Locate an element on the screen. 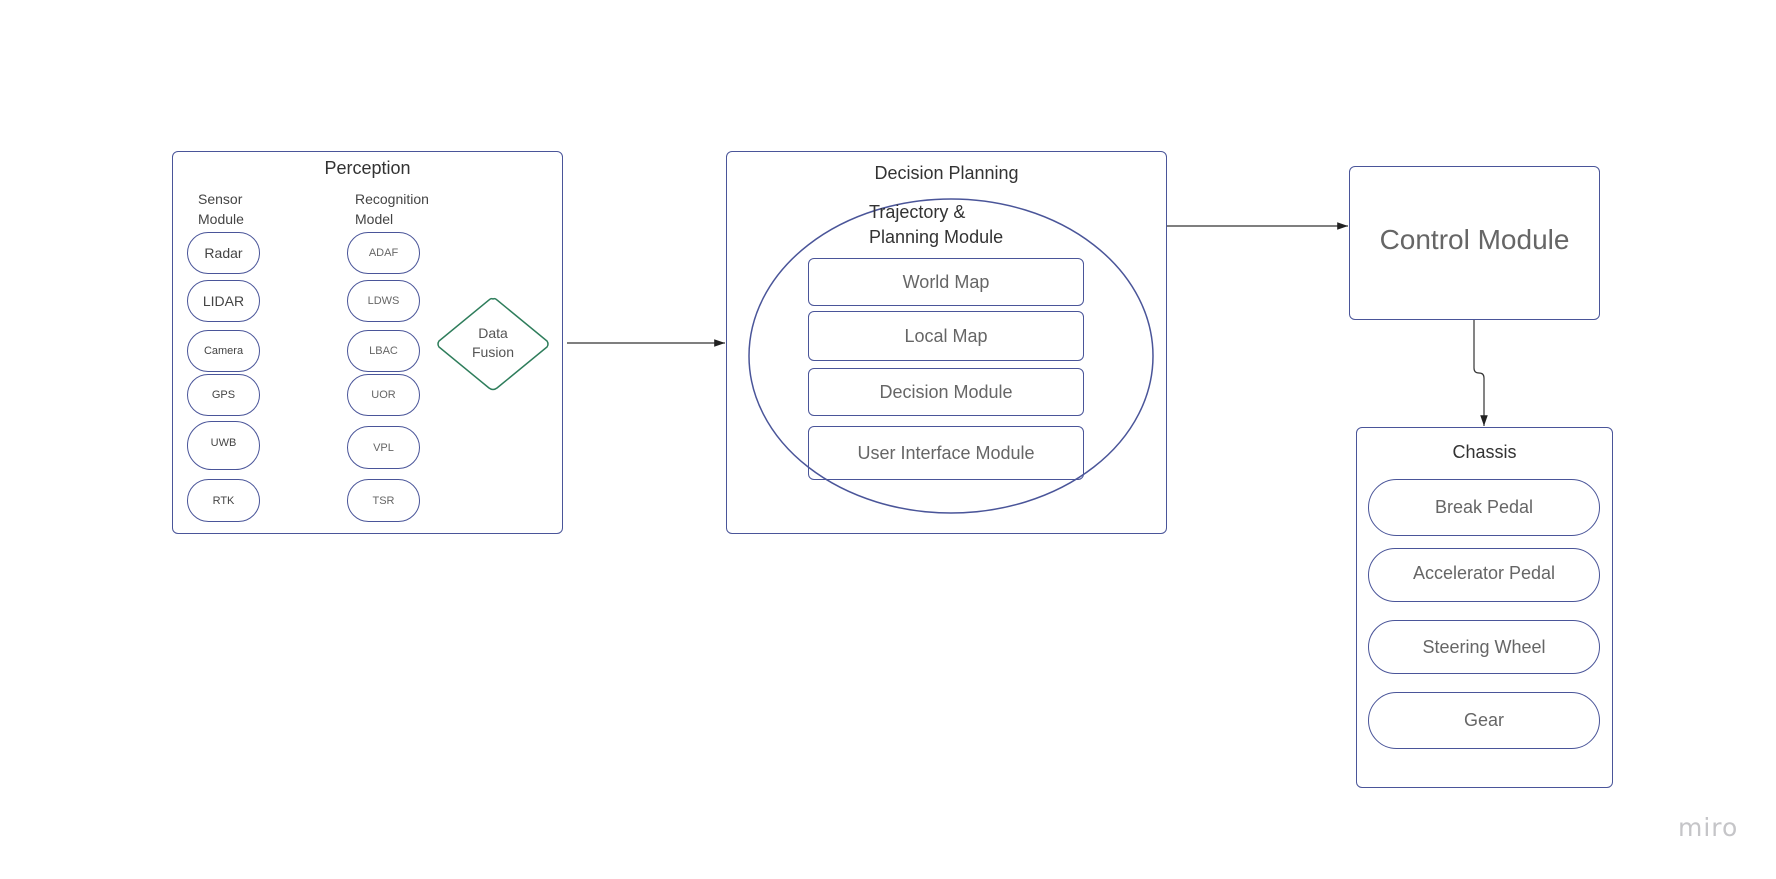 Image resolution: width=1776 pixels, height=879 pixels. control-module-title: Control Module is located at coordinates (1474, 239).